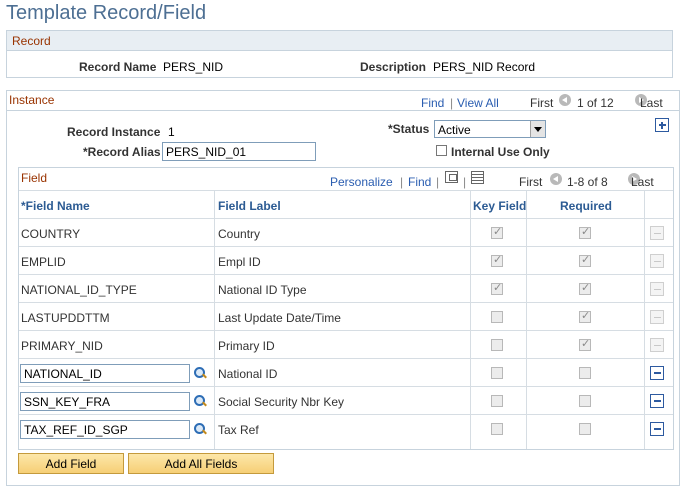  What do you see at coordinates (193, 67) in the screenshot?
I see `record-name-value: PERS_NID` at bounding box center [193, 67].